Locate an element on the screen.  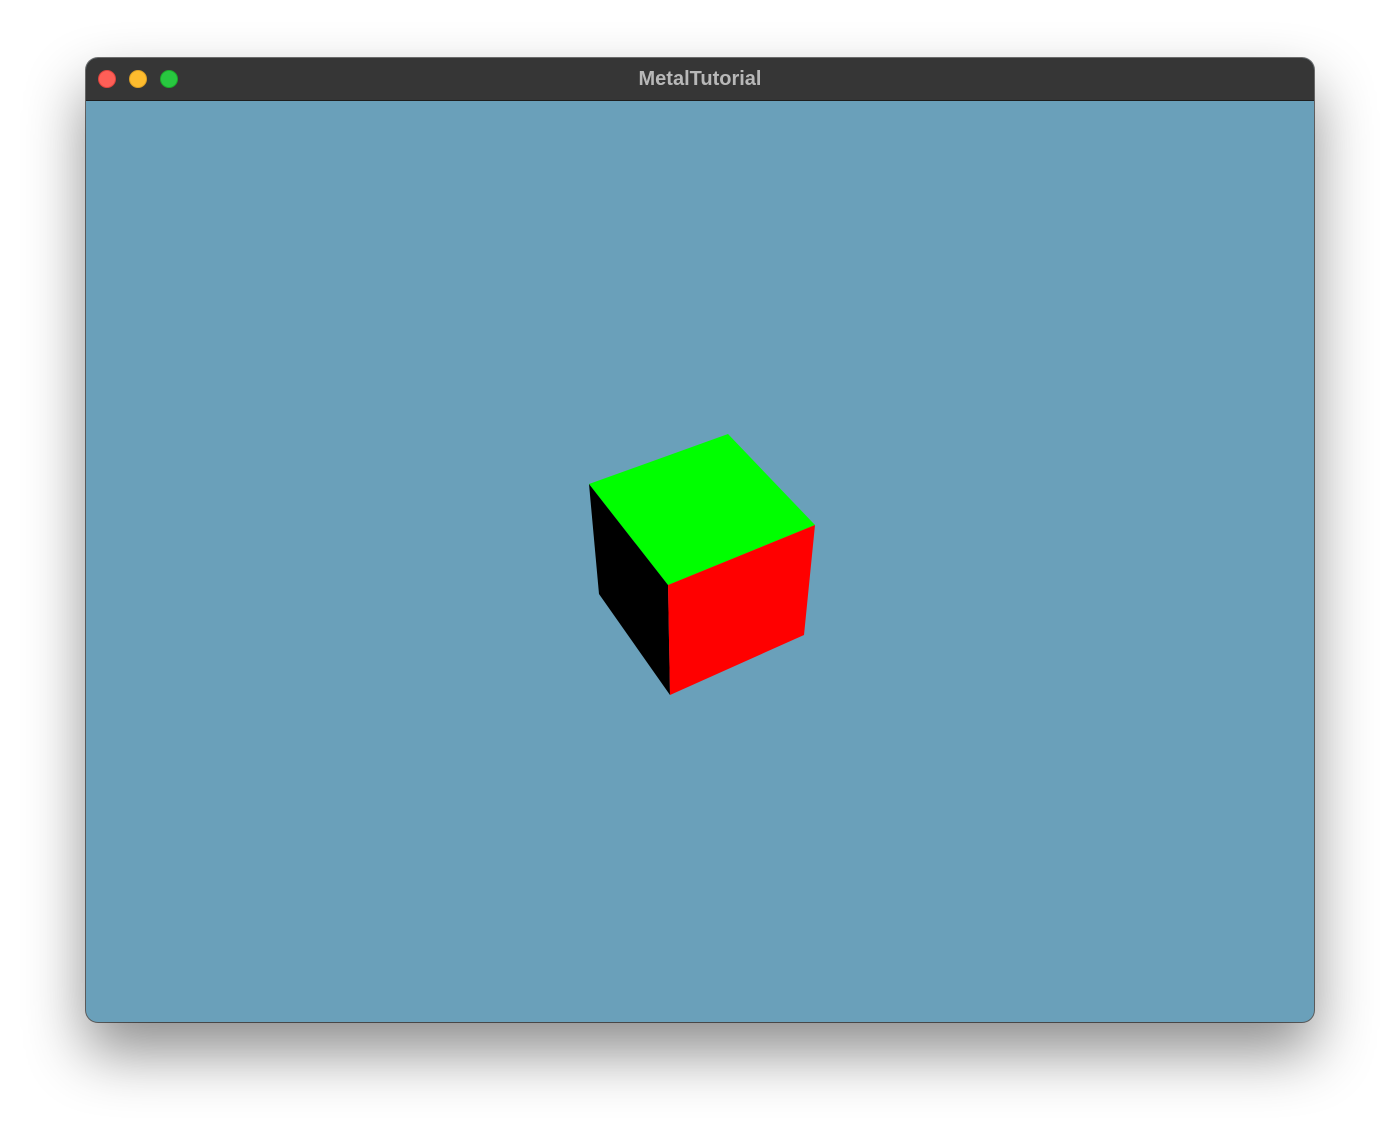
window-title: MetalTutorial is located at coordinates (700, 79).